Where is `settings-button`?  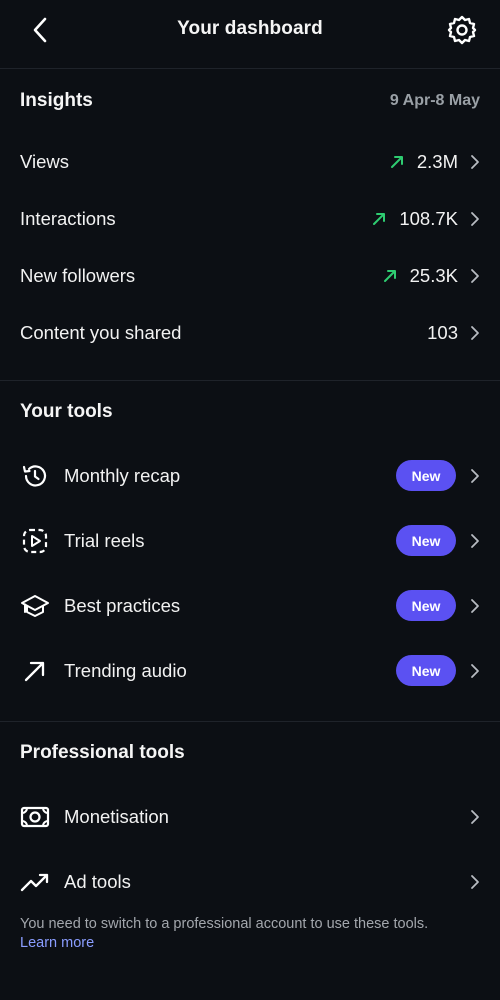
settings-button is located at coordinates (462, 30).